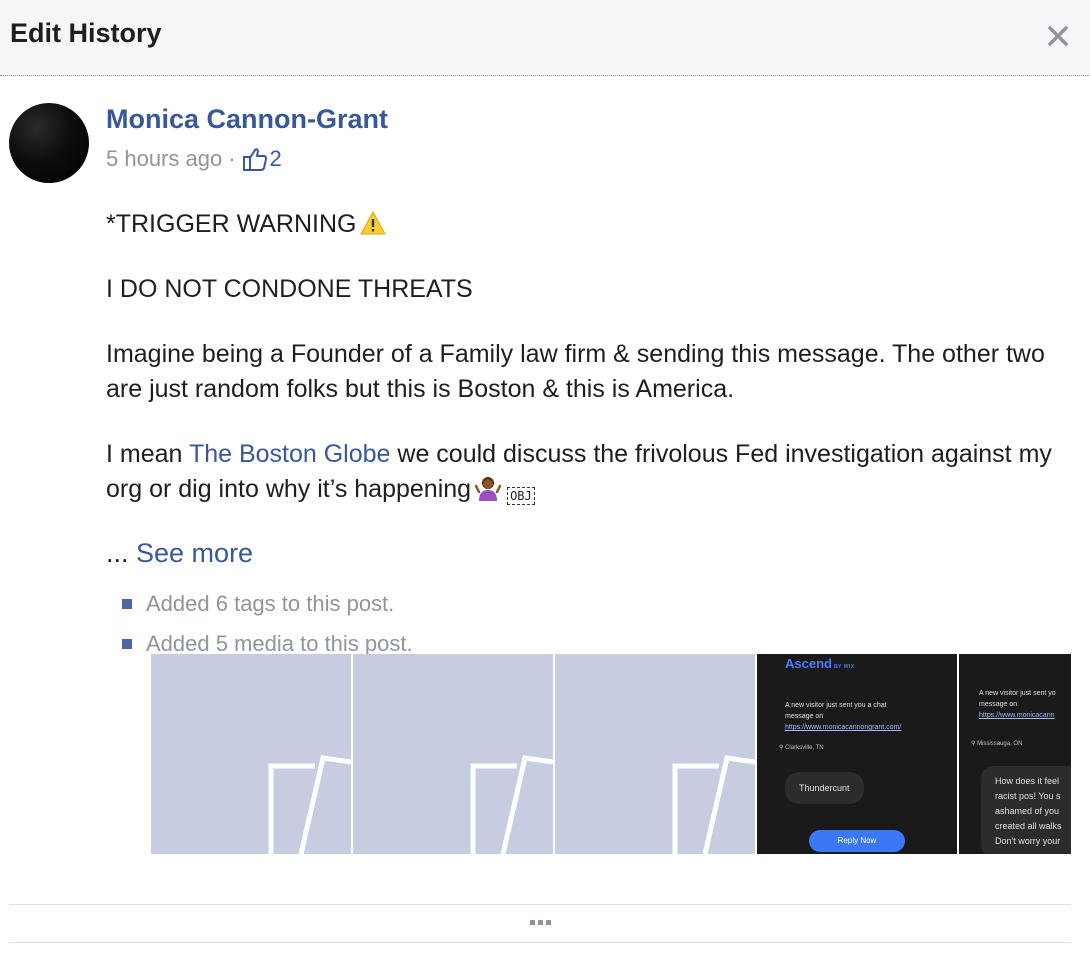  I want to click on post-meta: 5 hours ago · 2, so click(194, 159).